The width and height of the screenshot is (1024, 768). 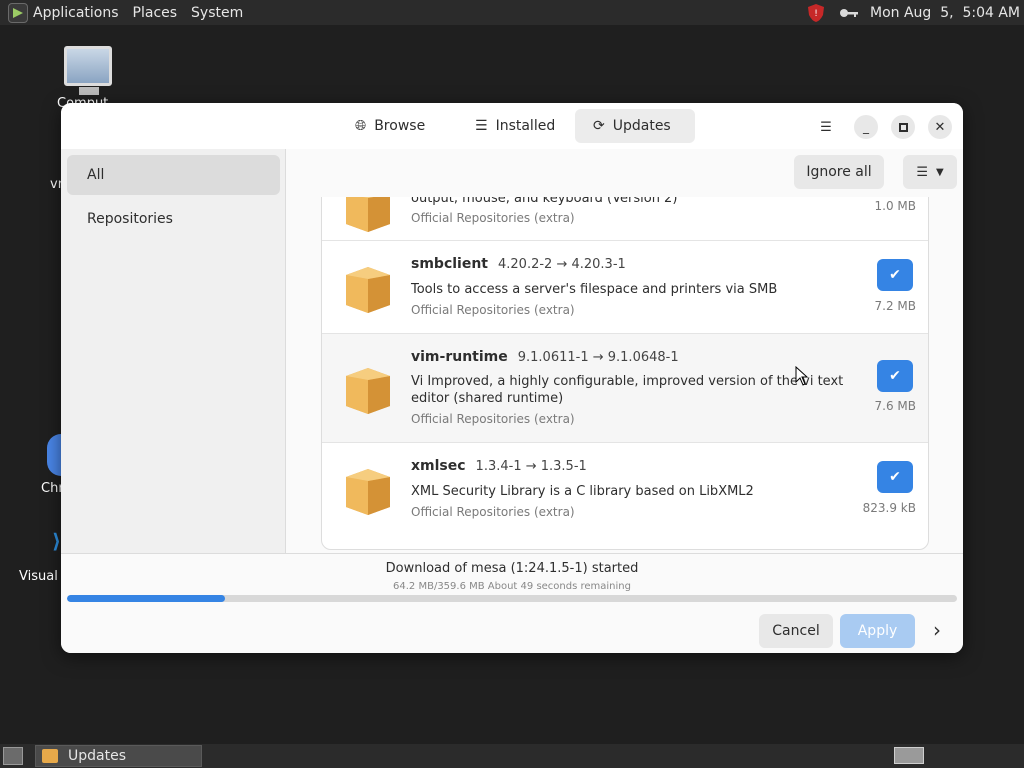 What do you see at coordinates (146, 598) in the screenshot?
I see `download-progress-fill` at bounding box center [146, 598].